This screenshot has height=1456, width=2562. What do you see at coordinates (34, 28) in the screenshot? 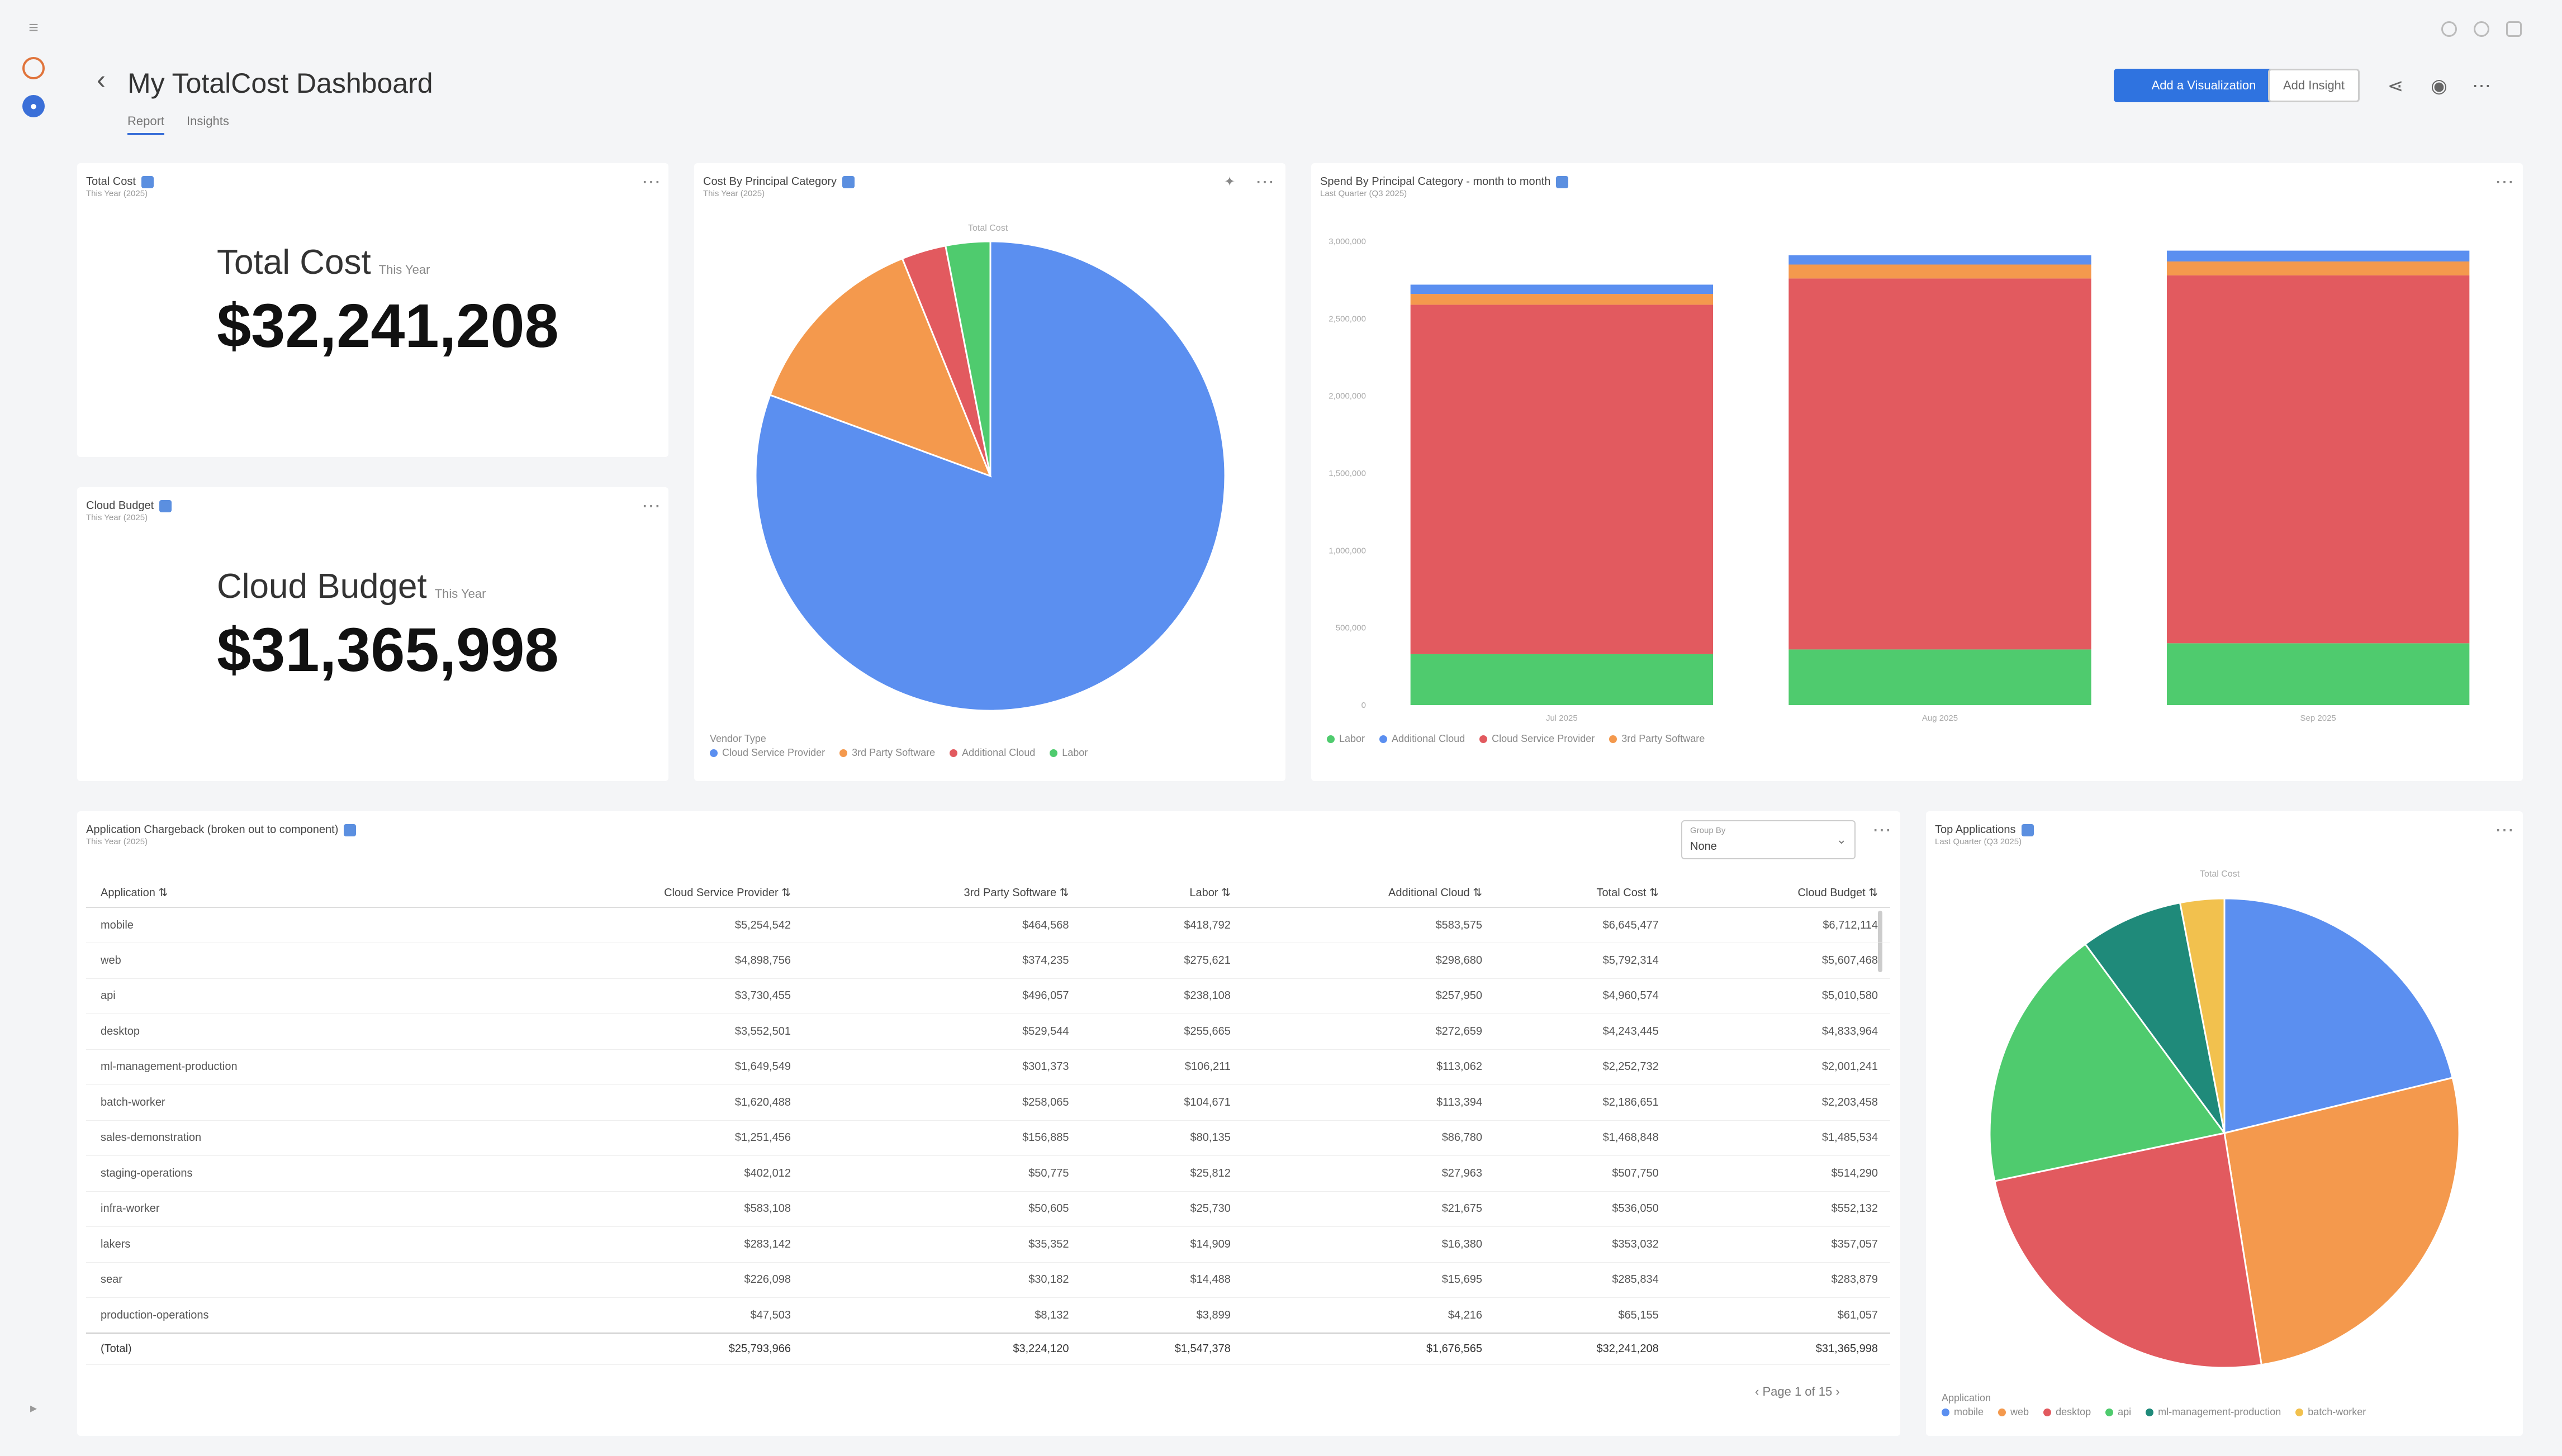
I see `menu-icon: ≡` at bounding box center [34, 28].